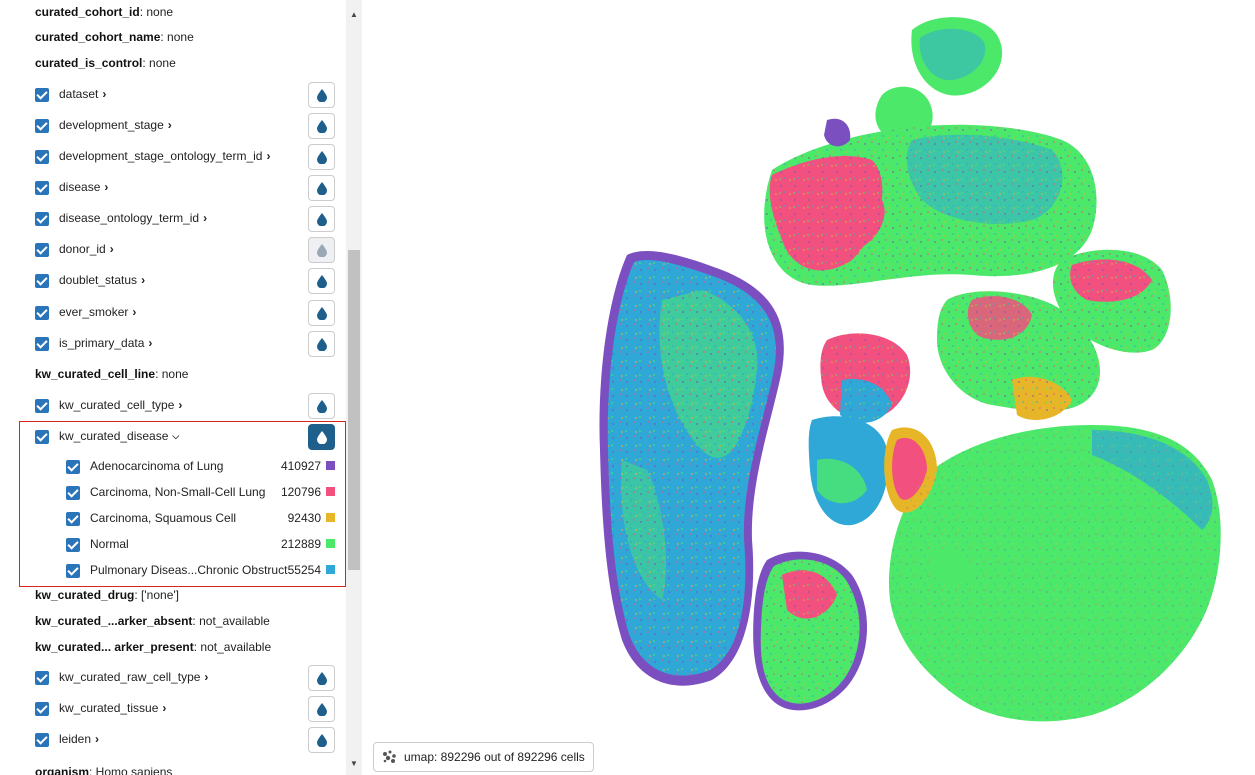 This screenshot has height=775, width=1255. What do you see at coordinates (79, 739) in the screenshot?
I see `field-label: leiden ›` at bounding box center [79, 739].